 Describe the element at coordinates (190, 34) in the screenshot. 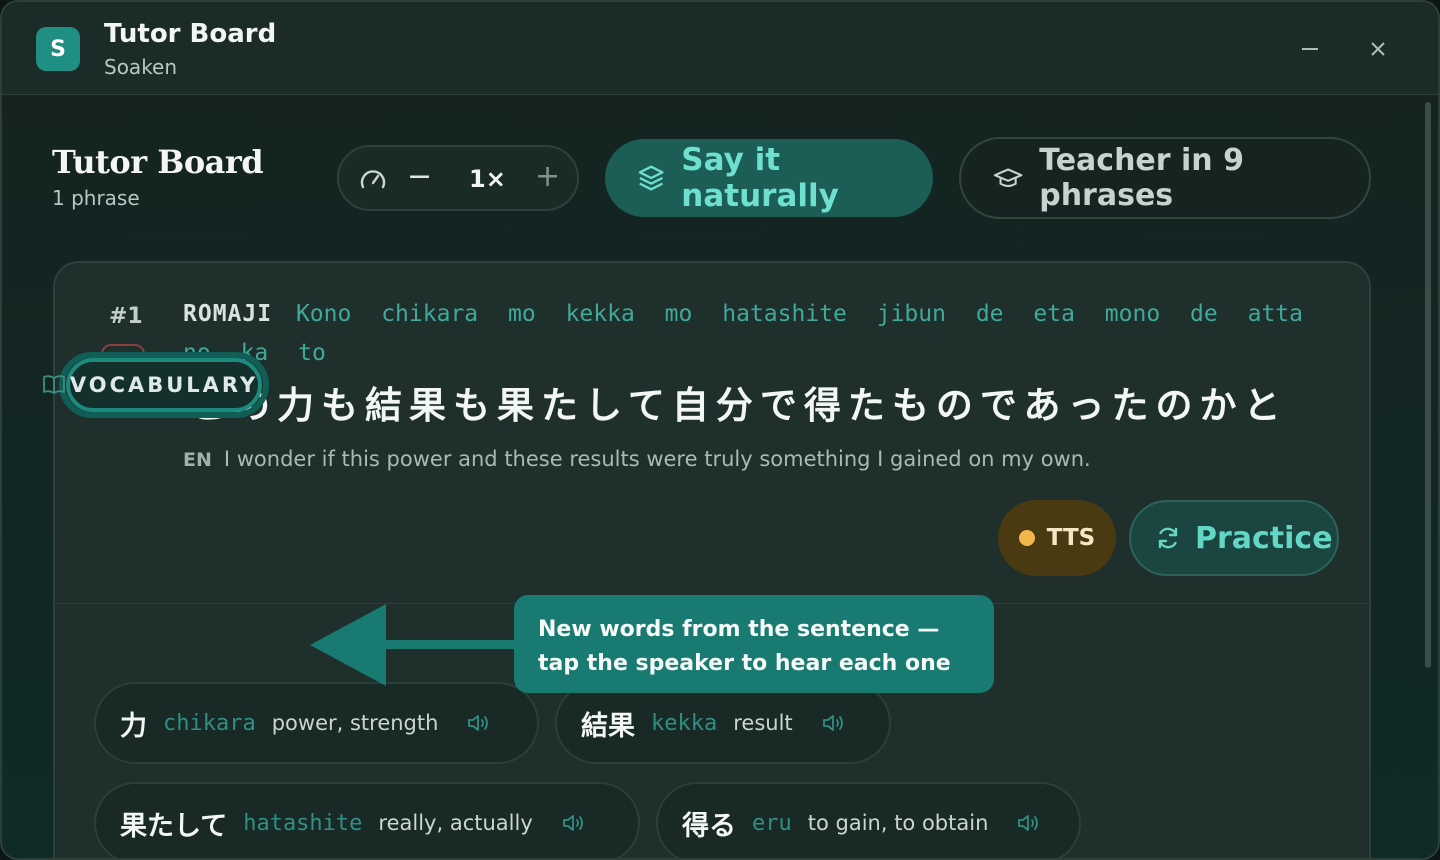

I see `app-title: Tutor Board` at that location.